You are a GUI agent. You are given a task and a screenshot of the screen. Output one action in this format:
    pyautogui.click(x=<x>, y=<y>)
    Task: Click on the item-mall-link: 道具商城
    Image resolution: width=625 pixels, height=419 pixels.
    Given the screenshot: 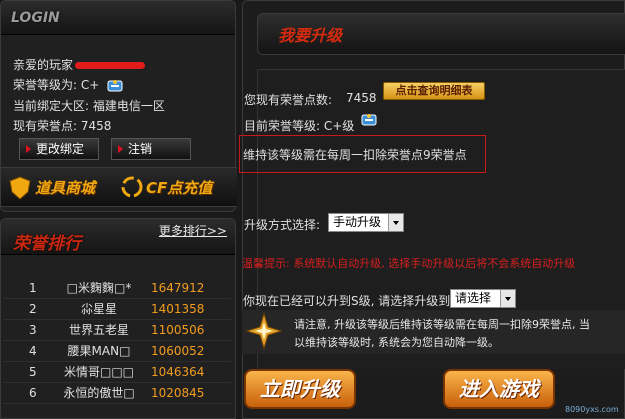 What is the action you would take?
    pyautogui.click(x=65, y=187)
    